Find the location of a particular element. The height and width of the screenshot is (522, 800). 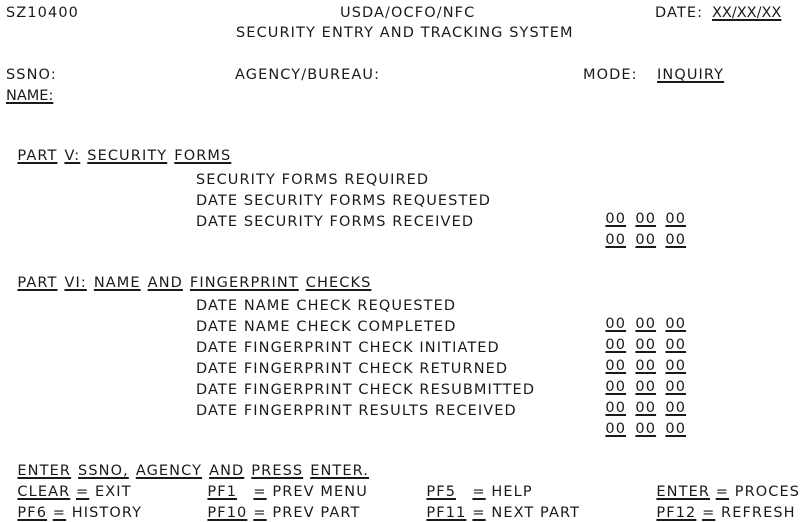

heading-word: AND is located at coordinates (165, 283).